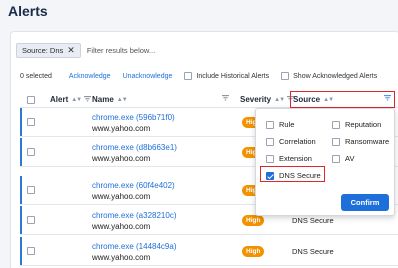 The height and width of the screenshot is (268, 398). I want to click on option-ransomware-checkbox, so click(336, 141).